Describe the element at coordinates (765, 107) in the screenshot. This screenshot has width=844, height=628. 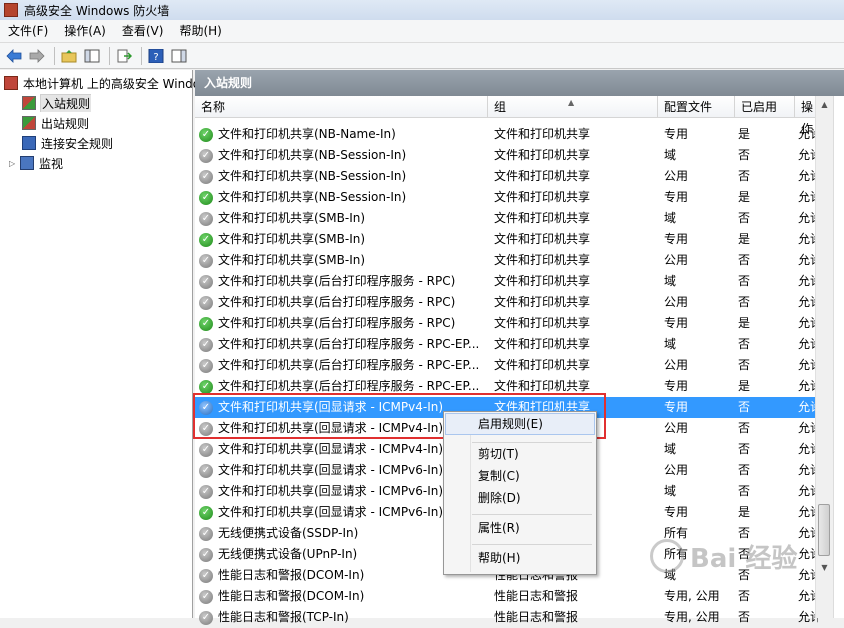
I see `column-header-enabled: 已启用` at that location.